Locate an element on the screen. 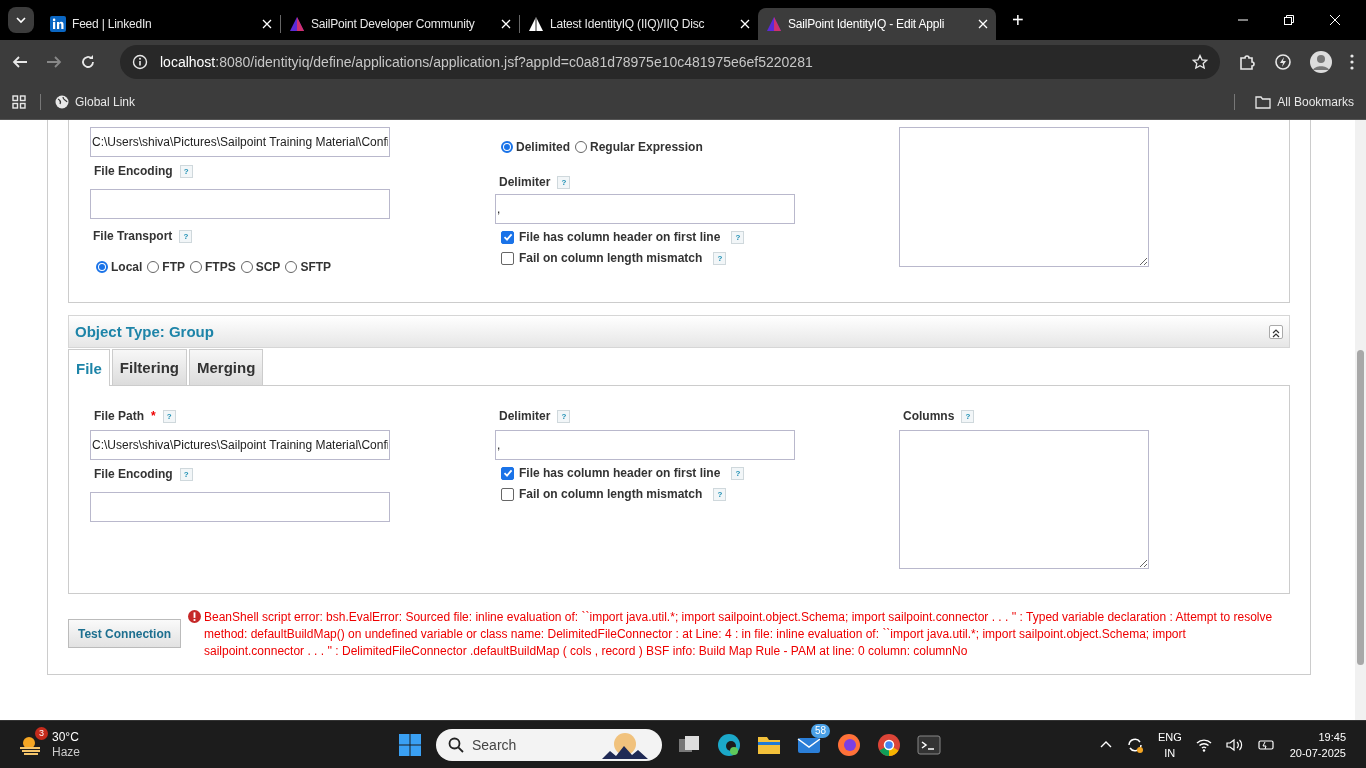 The image size is (1366, 768). radio-label: Delimited is located at coordinates (543, 147).